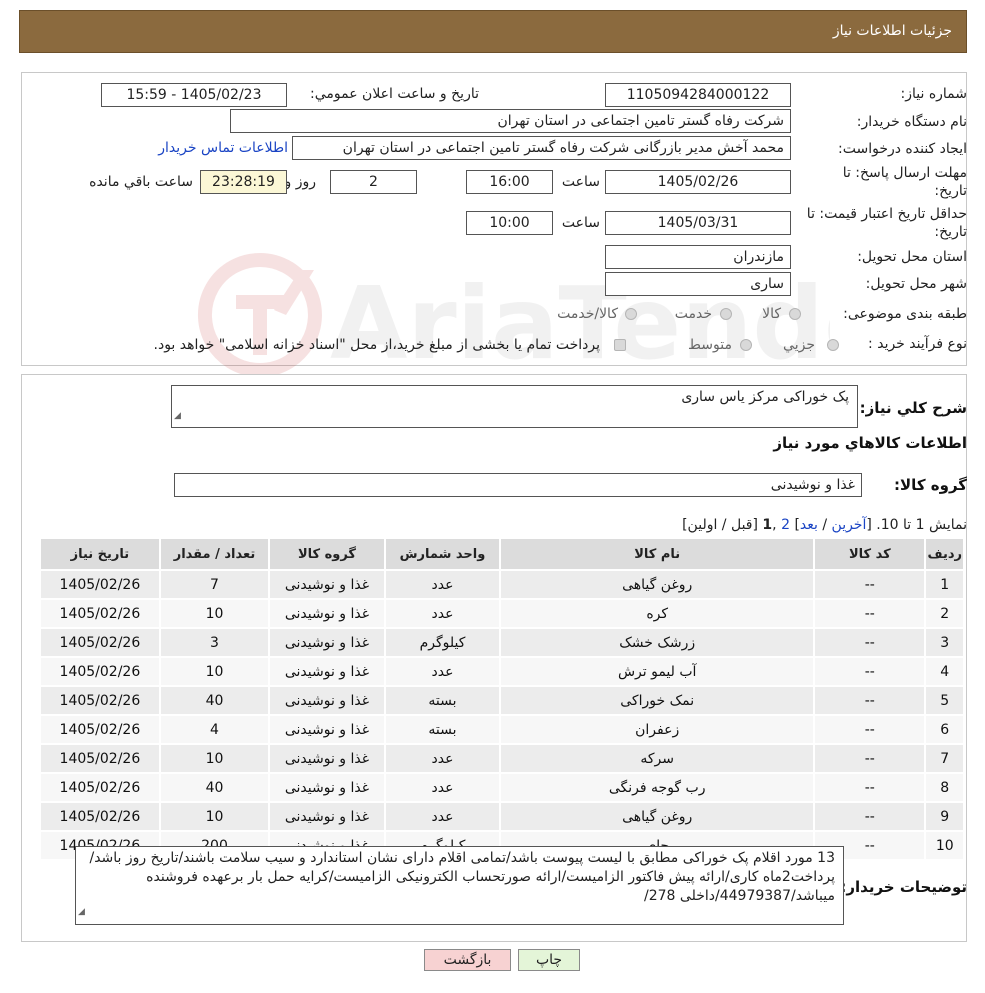  Describe the element at coordinates (214, 584) in the screenshot. I see `cell-quantity: 7` at that location.